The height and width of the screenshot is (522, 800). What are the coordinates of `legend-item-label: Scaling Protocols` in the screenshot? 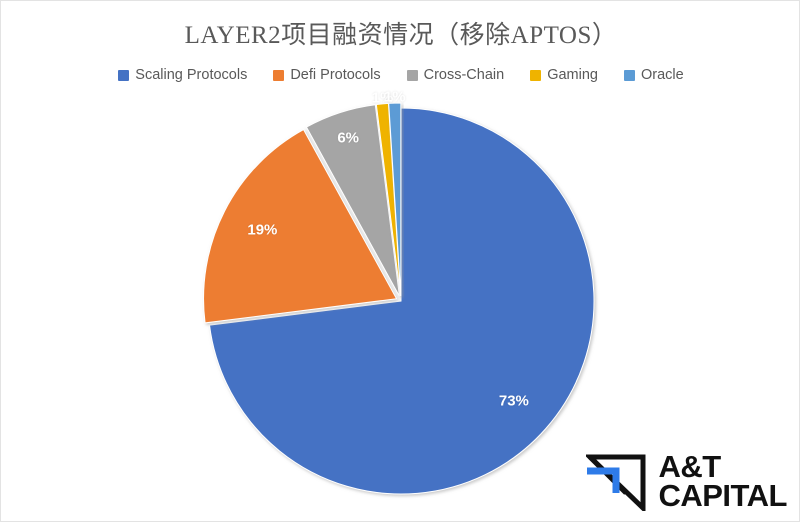 It's located at (191, 75).